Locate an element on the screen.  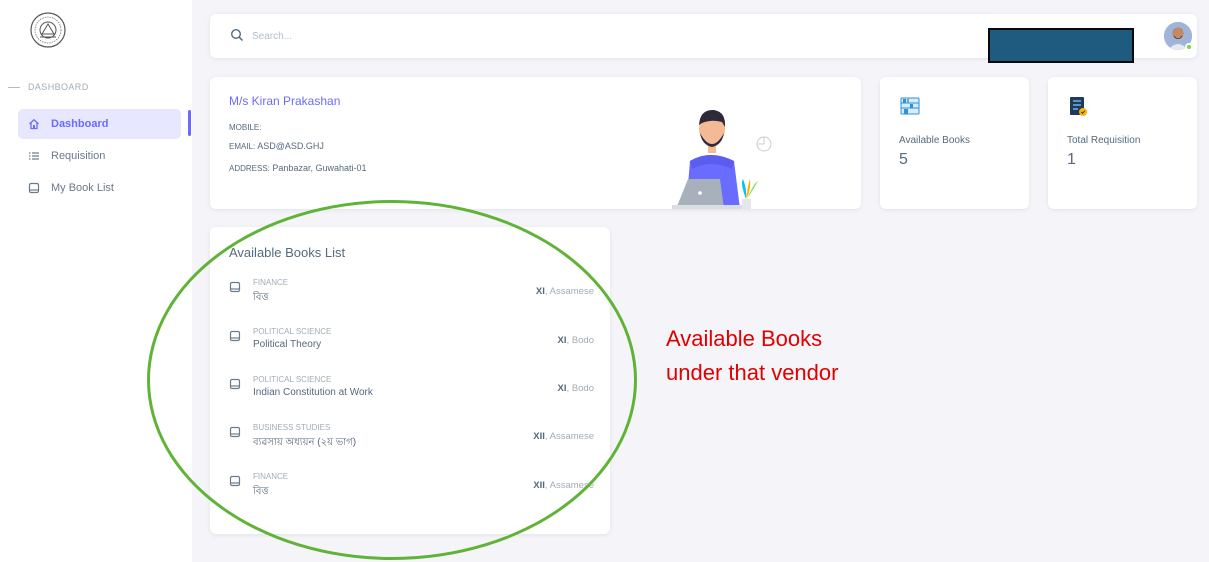
books-icon is located at coordinates (910, 106).